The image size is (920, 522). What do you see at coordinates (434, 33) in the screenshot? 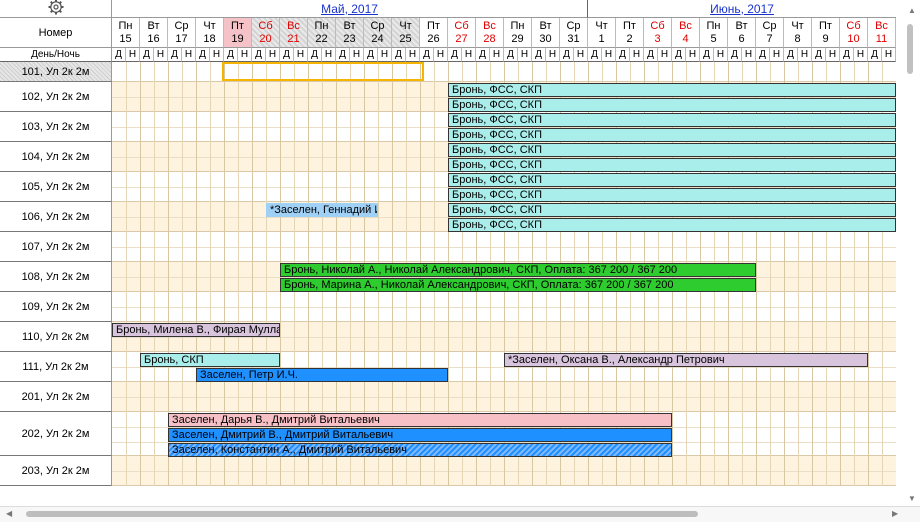
I see `day-header: Пт 26` at bounding box center [434, 33].